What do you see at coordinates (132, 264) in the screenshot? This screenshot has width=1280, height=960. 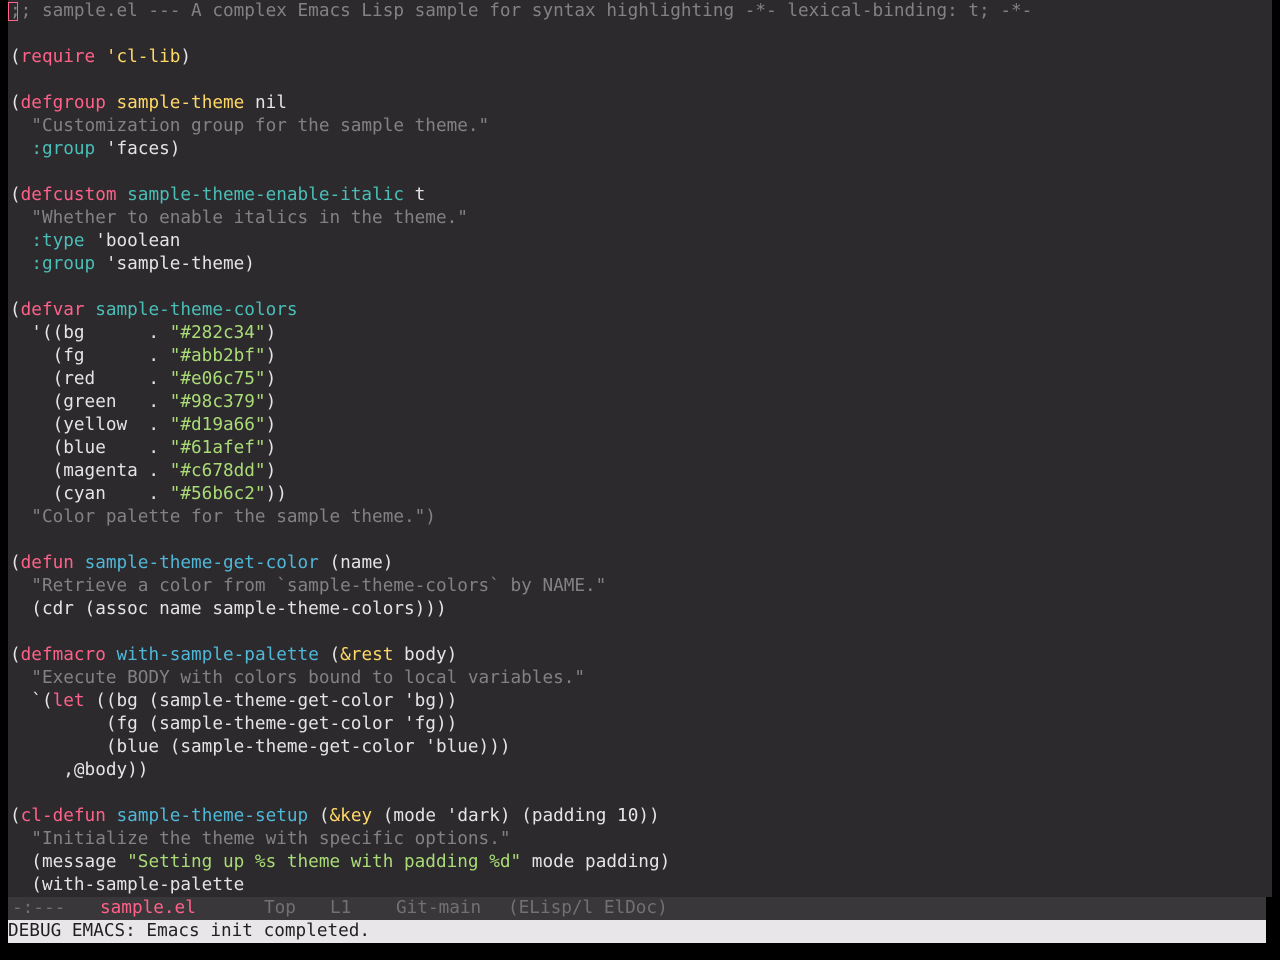 I see `code-line: :group 'sample-theme)` at bounding box center [132, 264].